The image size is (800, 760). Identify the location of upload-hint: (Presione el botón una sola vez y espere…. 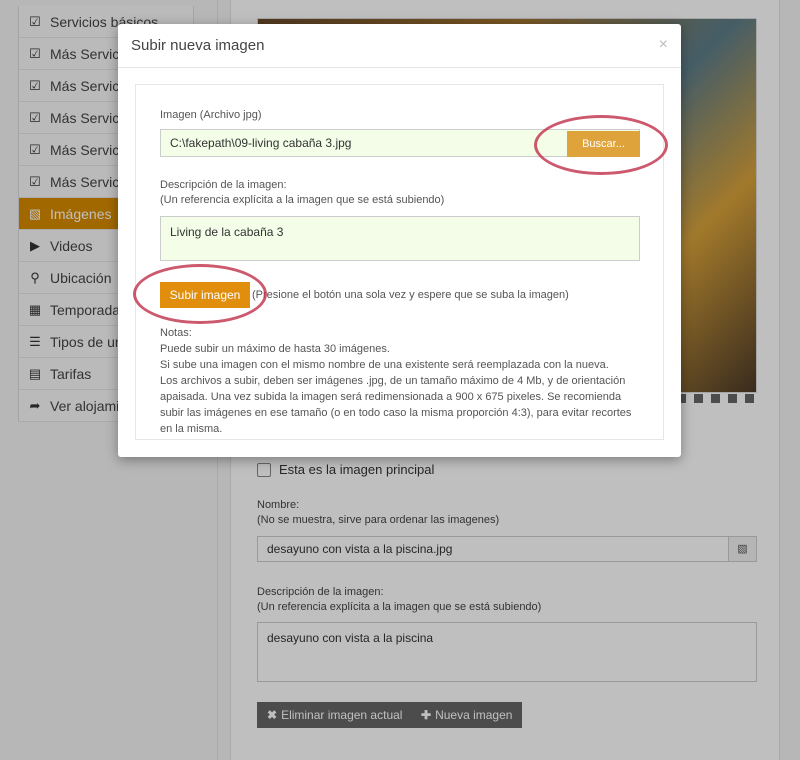
(410, 295).